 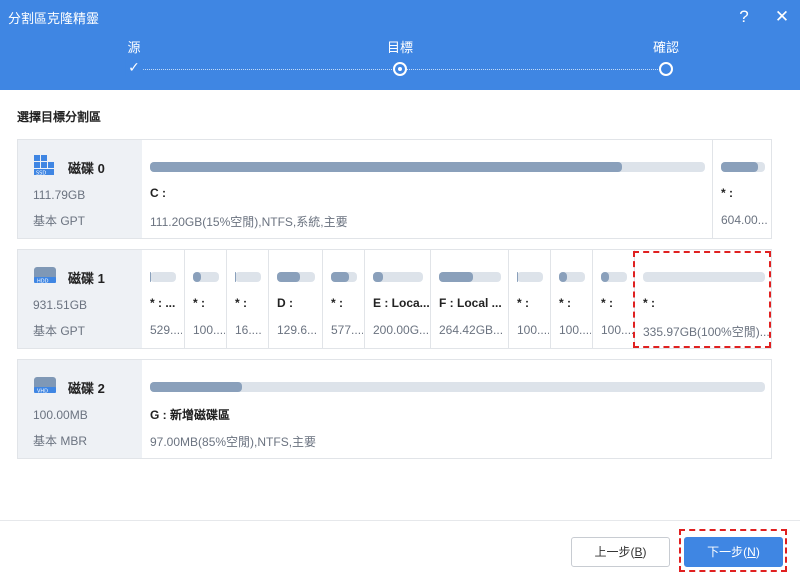 I want to click on svg-text: HDD, so click(x=43, y=282).